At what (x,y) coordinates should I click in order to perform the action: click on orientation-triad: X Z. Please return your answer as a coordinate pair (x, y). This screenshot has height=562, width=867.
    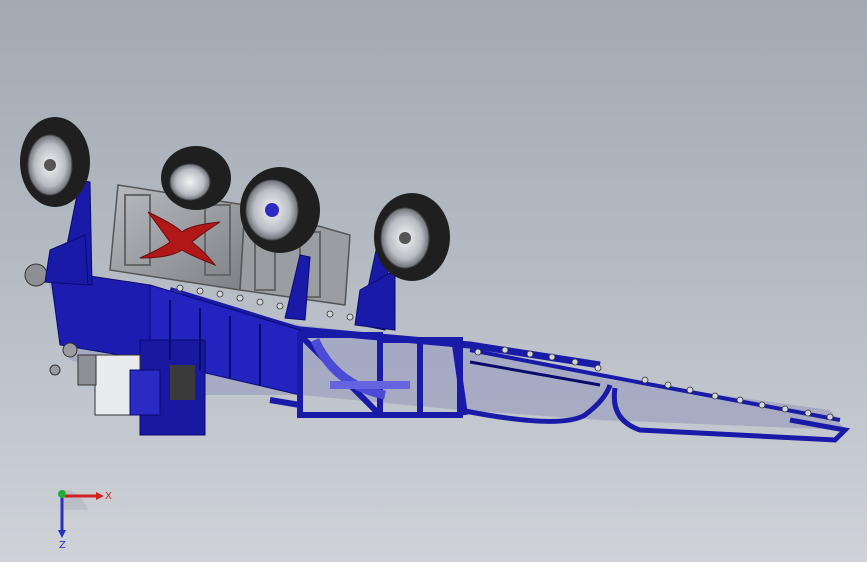
    Looking at the image, I should click on (85, 519).